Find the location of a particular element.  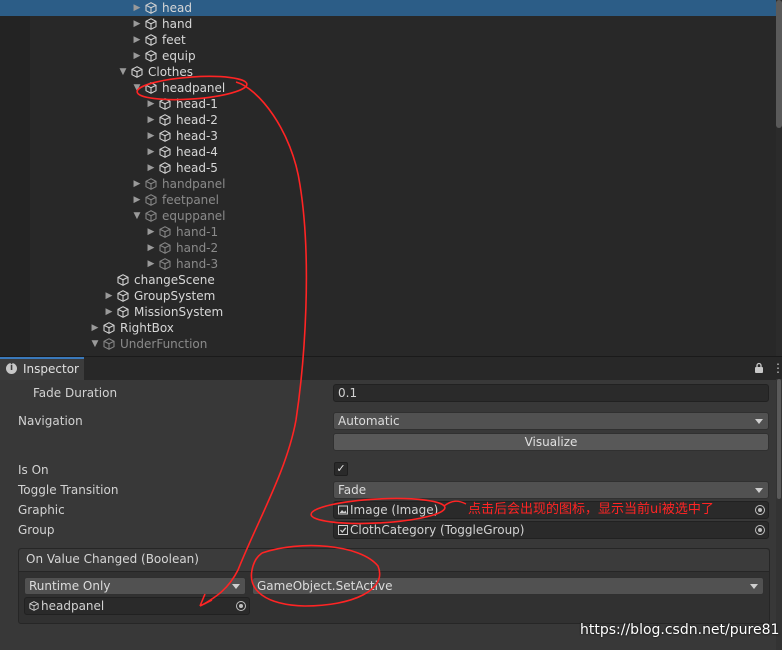

hierarchy-item: ▶ GroupSystem is located at coordinates (391, 296).